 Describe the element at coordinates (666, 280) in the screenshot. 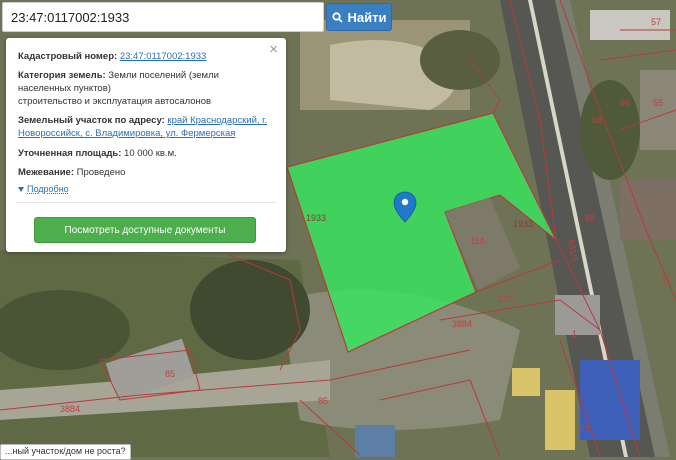

I see `parcel-label: 51` at that location.